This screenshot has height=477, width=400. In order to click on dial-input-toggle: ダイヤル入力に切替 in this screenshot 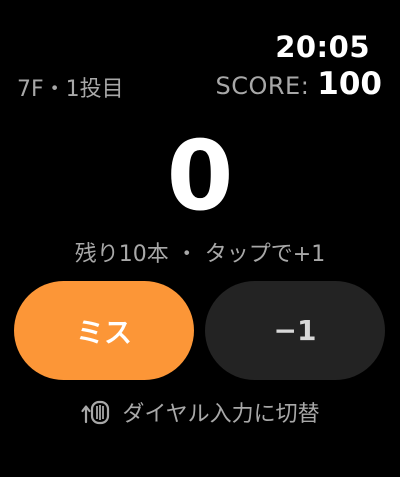, I will do `click(200, 412)`.